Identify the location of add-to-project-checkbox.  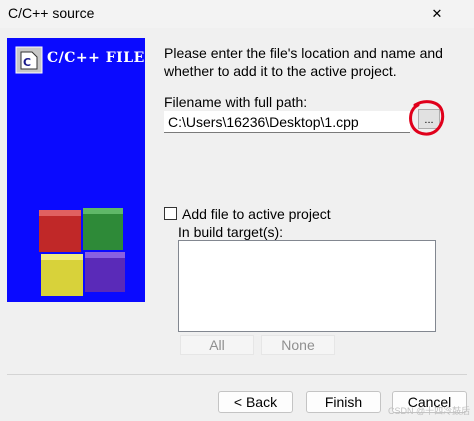
(170, 213).